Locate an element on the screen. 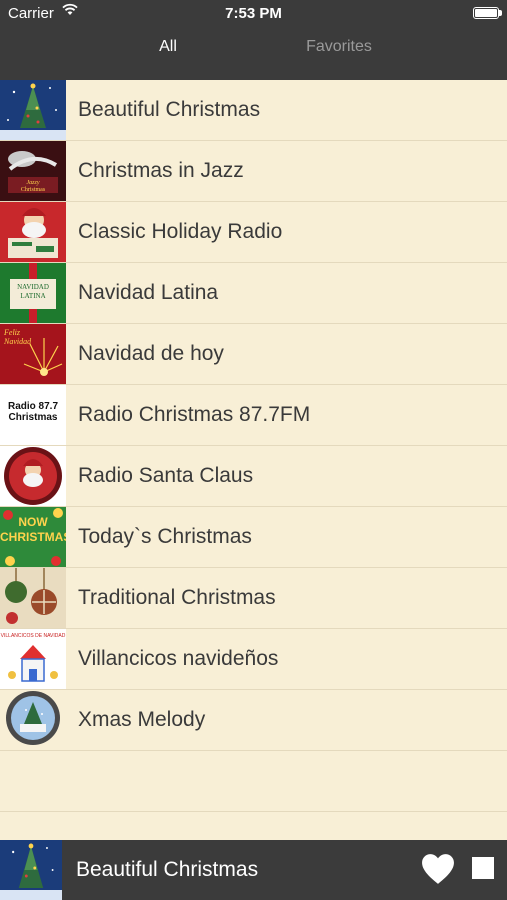 This screenshot has width=507, height=900. clock: 7:53 PM is located at coordinates (253, 13).